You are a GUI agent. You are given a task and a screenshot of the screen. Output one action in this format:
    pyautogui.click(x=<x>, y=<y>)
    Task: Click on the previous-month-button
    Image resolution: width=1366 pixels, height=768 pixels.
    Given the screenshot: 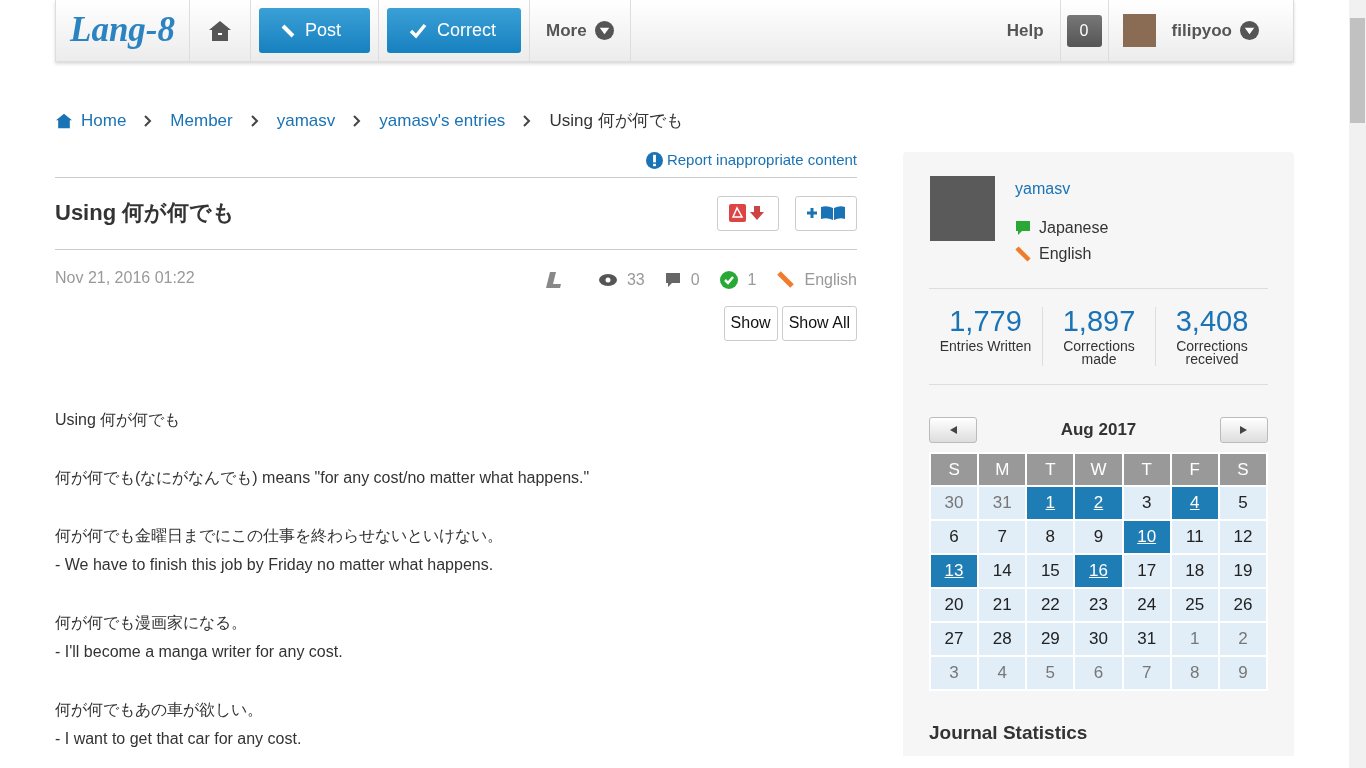 What is the action you would take?
    pyautogui.click(x=953, y=429)
    